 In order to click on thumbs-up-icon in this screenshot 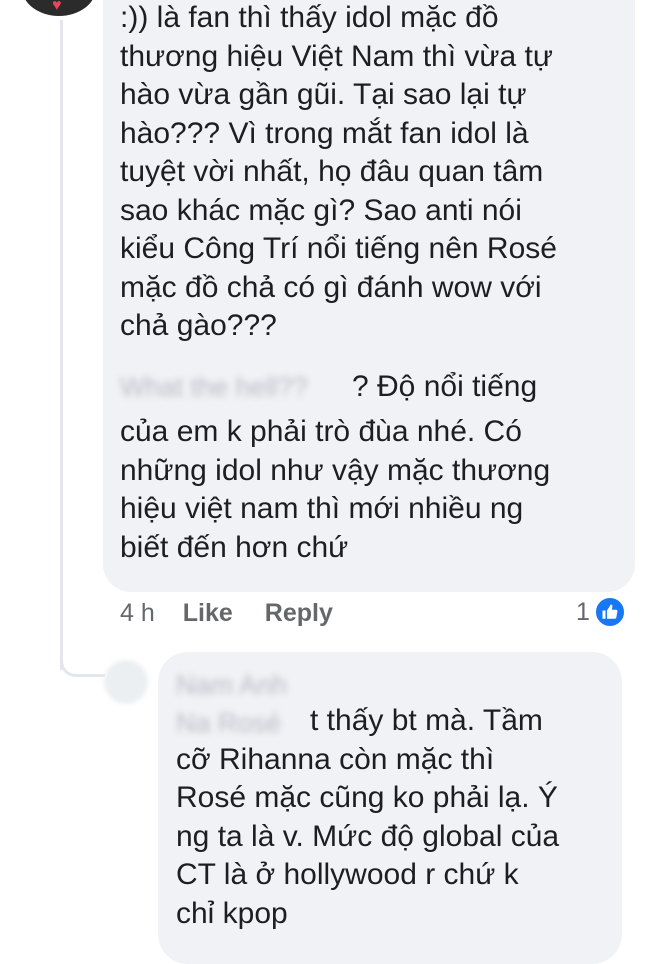, I will do `click(609, 612)`.